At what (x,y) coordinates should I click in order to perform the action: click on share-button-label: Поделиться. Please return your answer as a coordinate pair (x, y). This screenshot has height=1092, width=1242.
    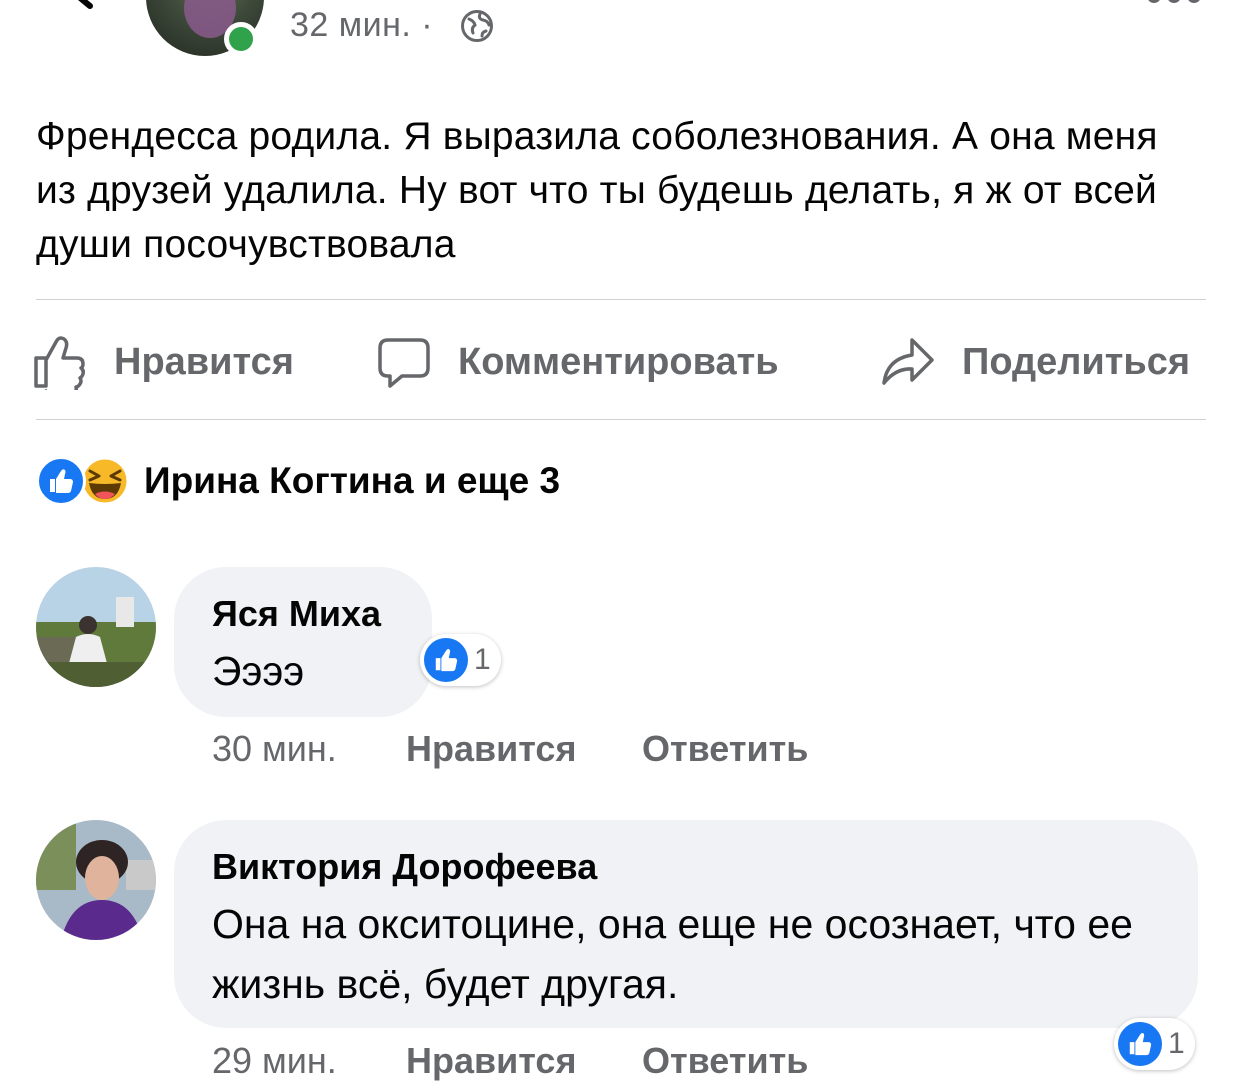
    Looking at the image, I should click on (1076, 361).